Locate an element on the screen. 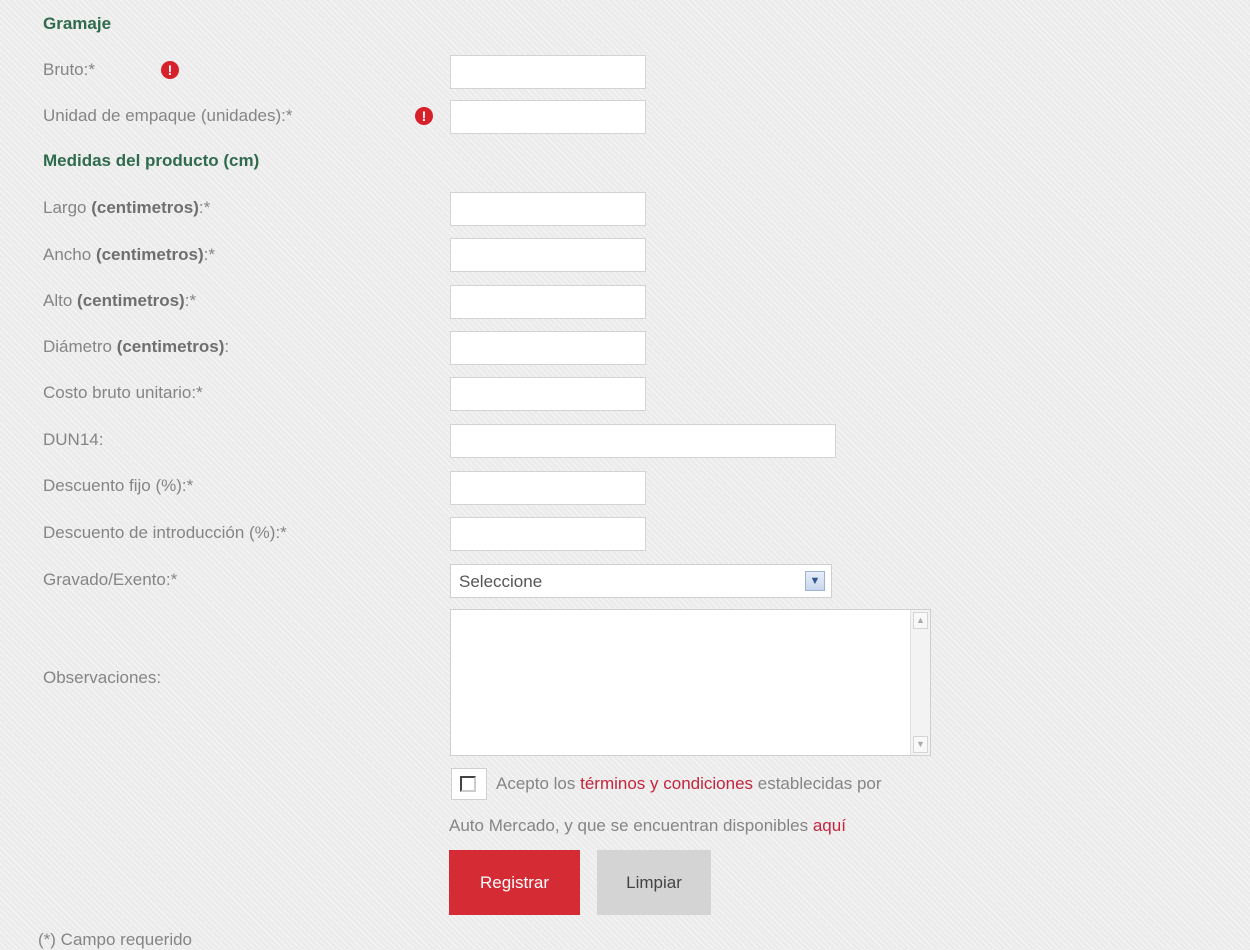 The image size is (1250, 950). unidad-empaque-input is located at coordinates (548, 117).